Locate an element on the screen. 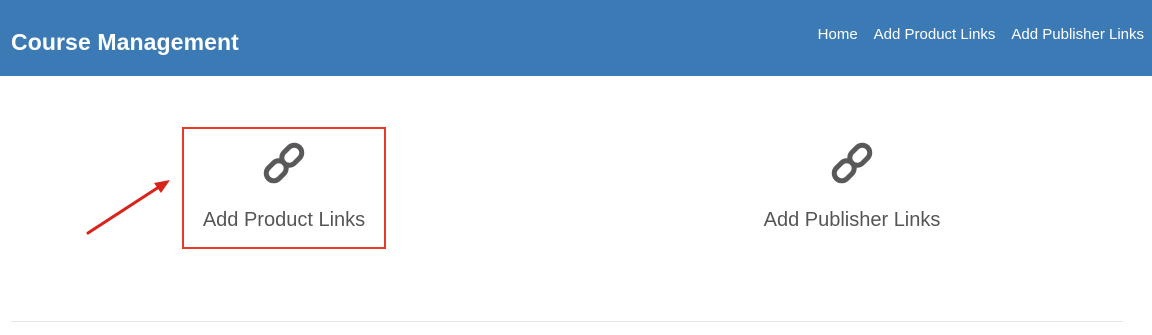  nav-link-add-product-links: Add Product Links is located at coordinates (935, 35).